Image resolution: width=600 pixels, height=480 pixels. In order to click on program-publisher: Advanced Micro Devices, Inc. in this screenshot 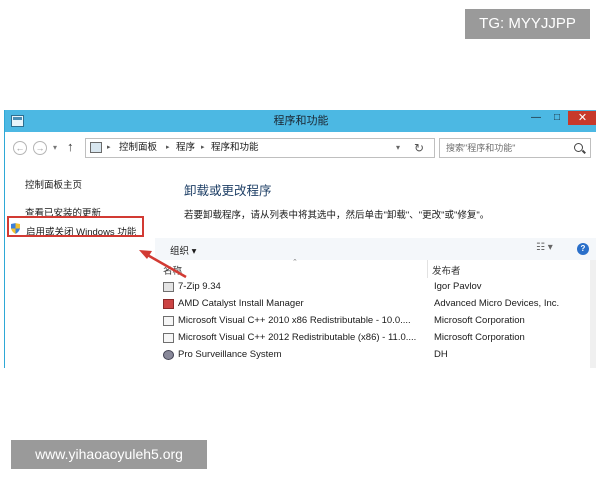, I will do `click(497, 303)`.